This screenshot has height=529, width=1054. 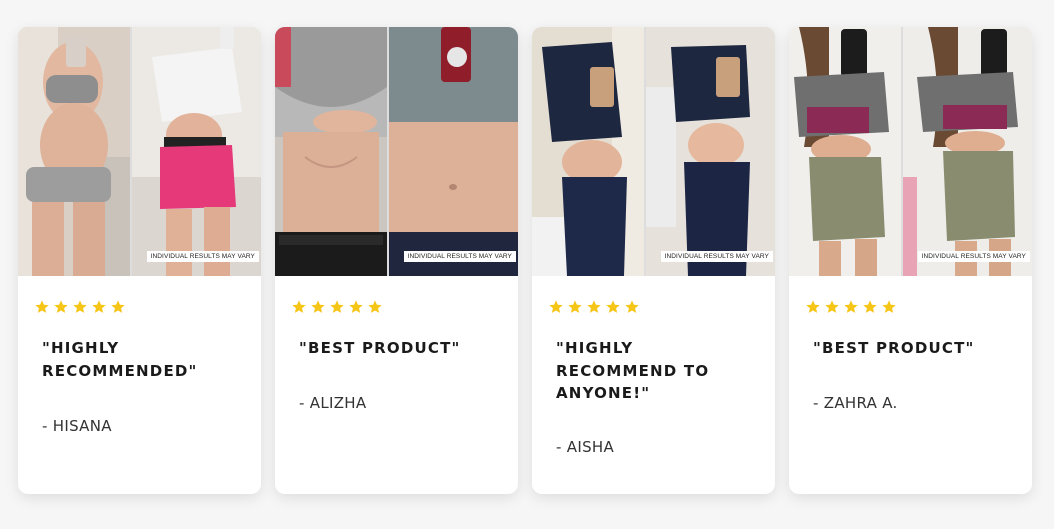 What do you see at coordinates (77, 426) in the screenshot?
I see `testimonial-author: - HISANA` at bounding box center [77, 426].